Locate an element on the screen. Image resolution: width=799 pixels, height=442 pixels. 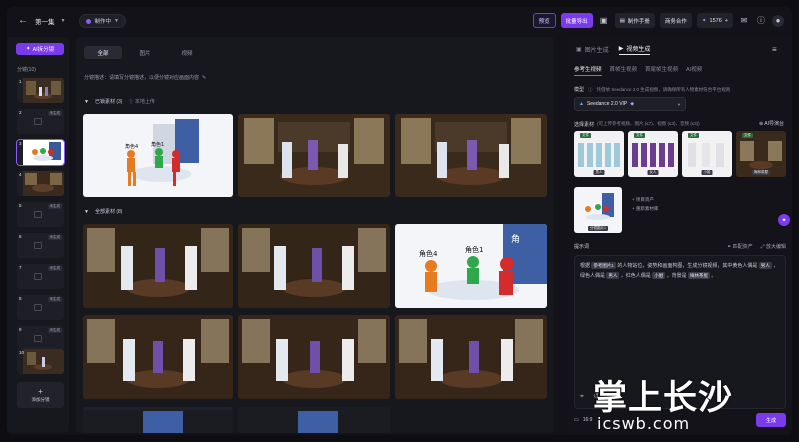
prompt-asset-chip: 梅林茶屋 is located at coordinates (699, 275).